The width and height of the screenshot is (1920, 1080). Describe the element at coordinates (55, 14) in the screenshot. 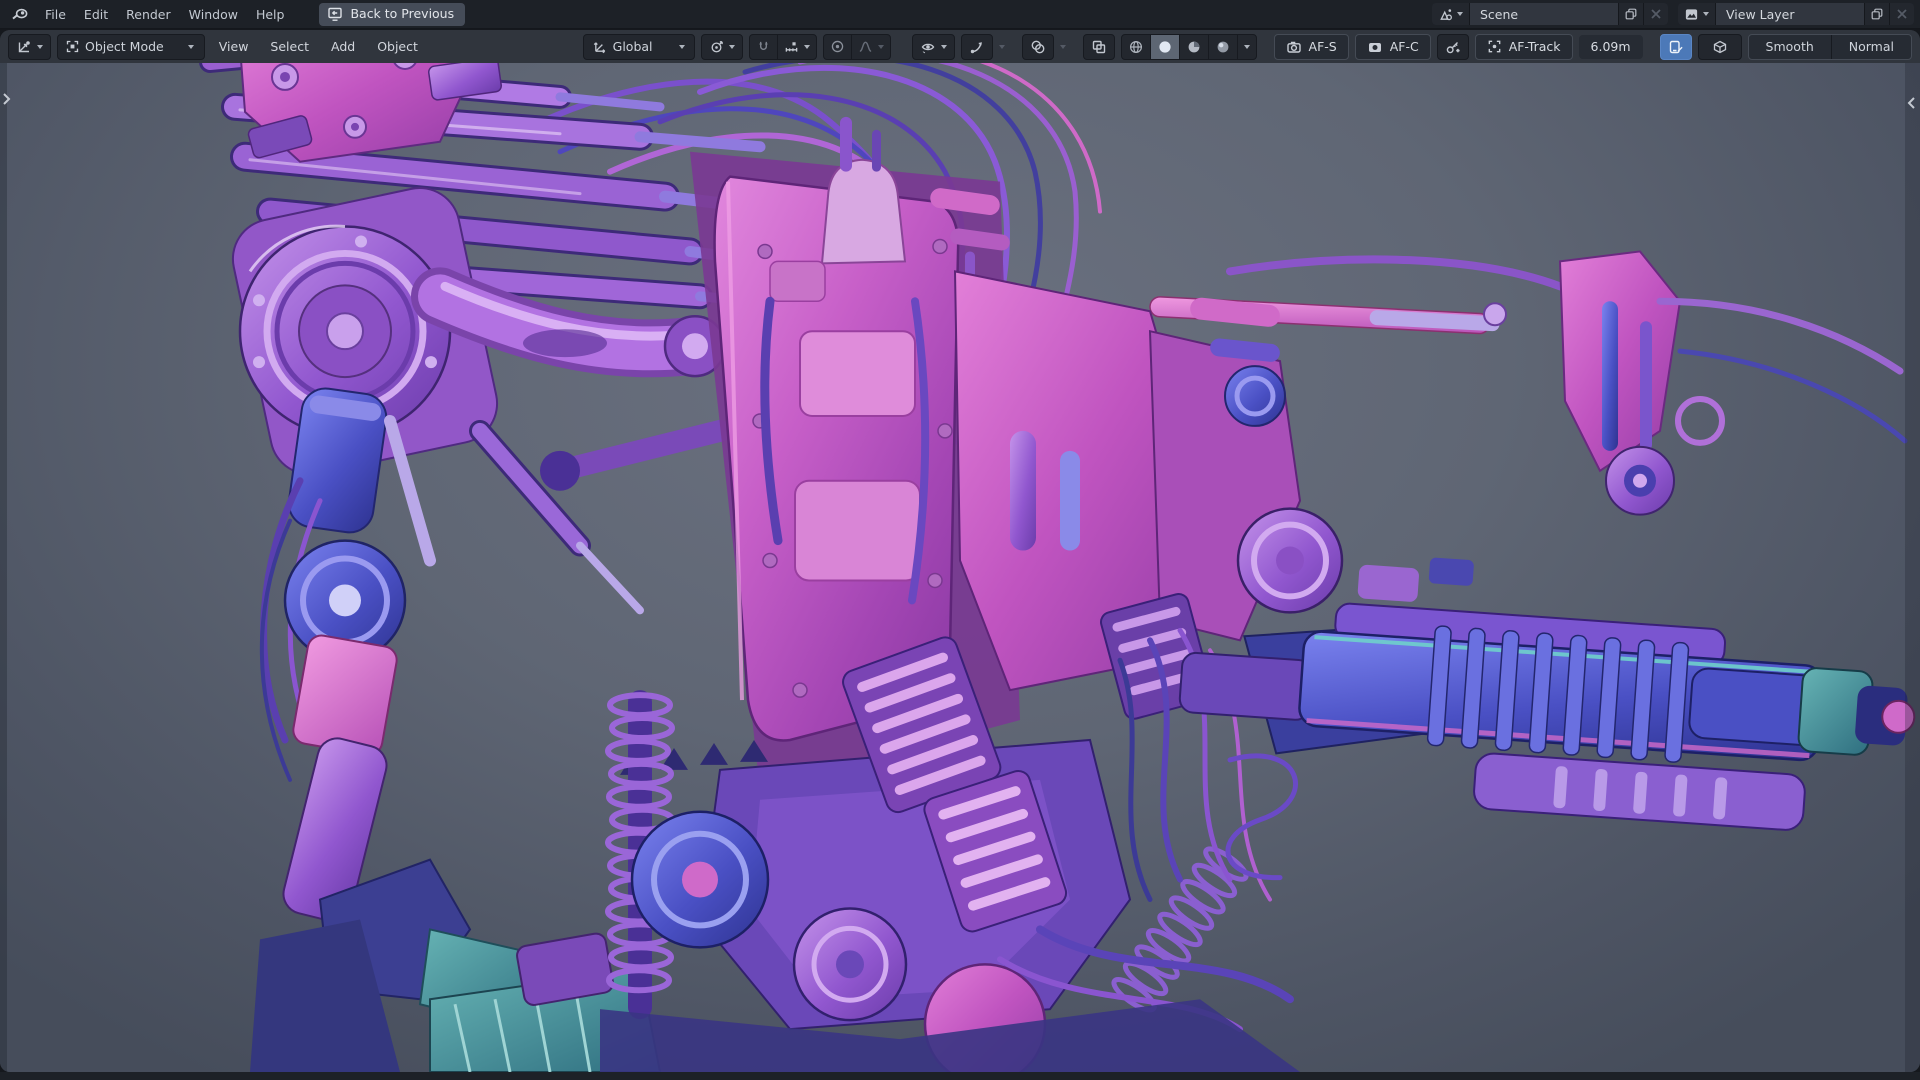

I see `menu-file: File` at that location.